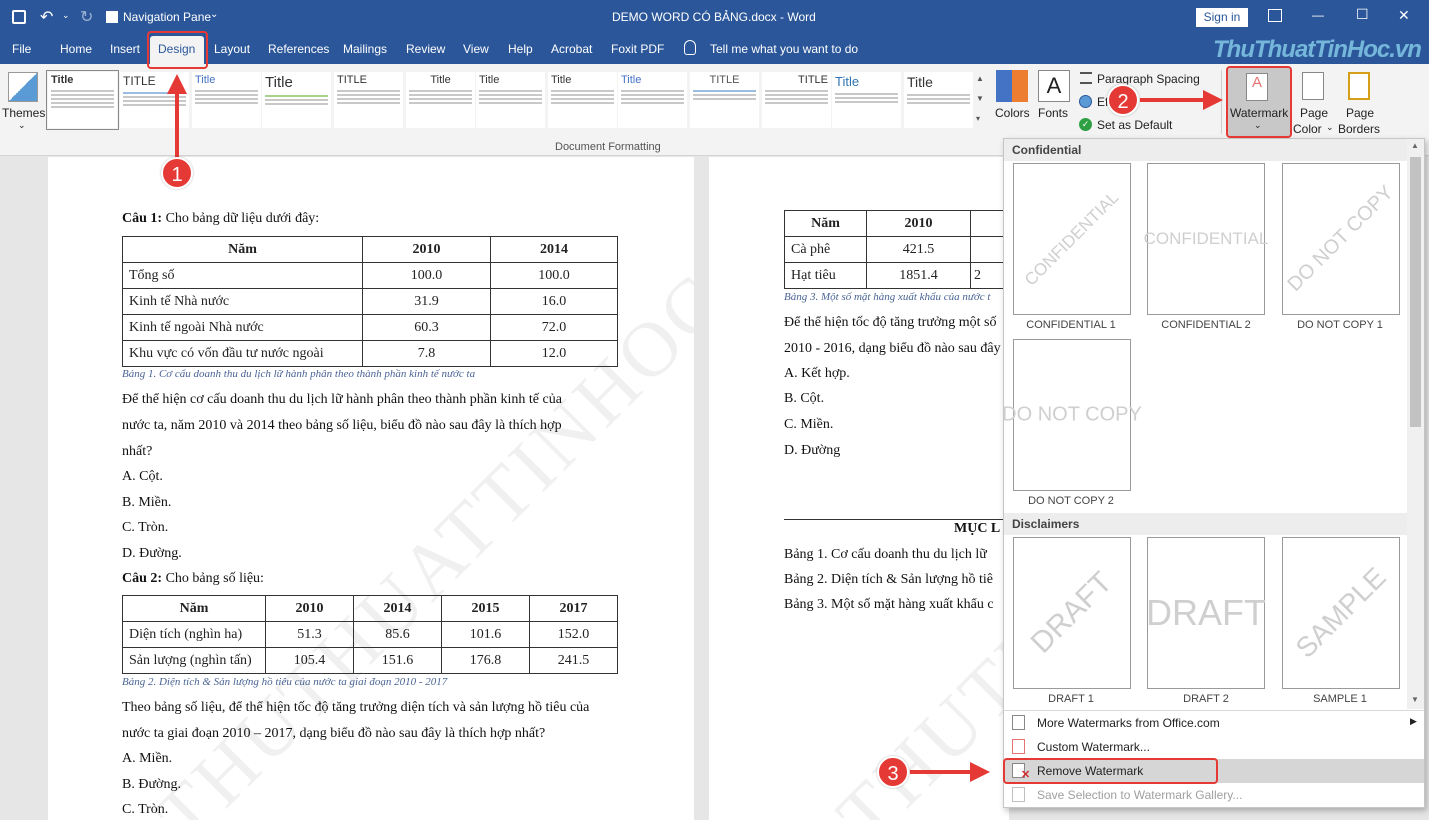  What do you see at coordinates (177, 173) in the screenshot?
I see `step-marker-1: 1` at bounding box center [177, 173].